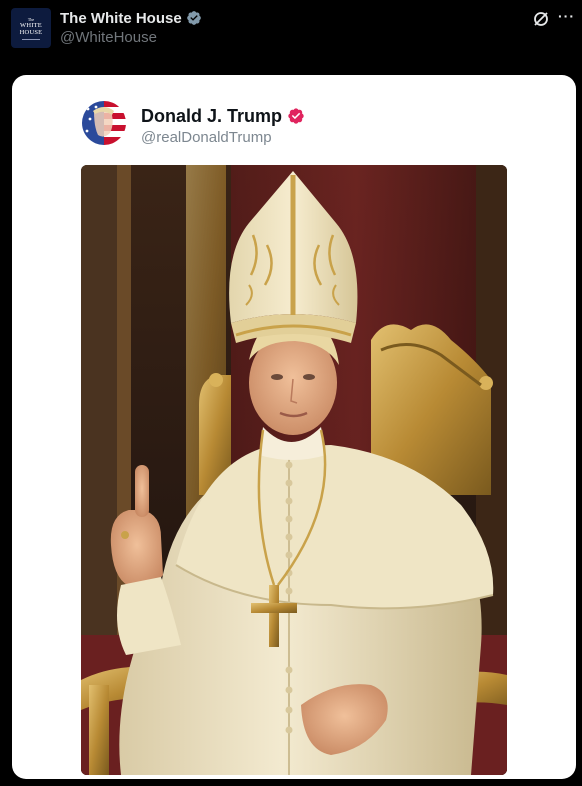  I want to click on flag-portrait-icon, so click(104, 123).